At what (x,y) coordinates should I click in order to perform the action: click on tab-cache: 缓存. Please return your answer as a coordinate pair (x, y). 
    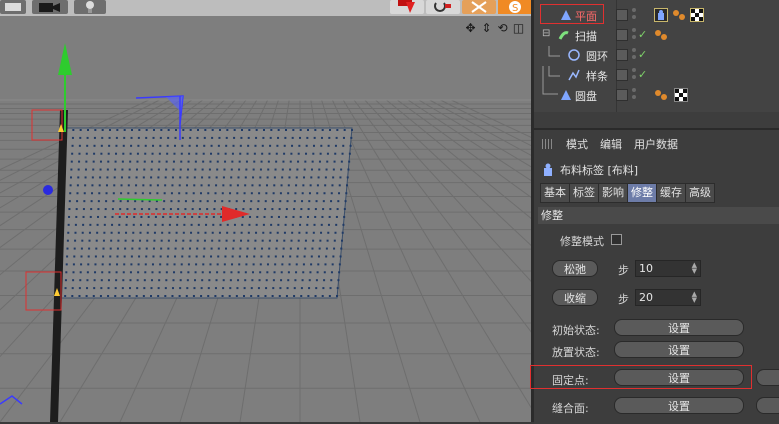
    Looking at the image, I should click on (671, 193).